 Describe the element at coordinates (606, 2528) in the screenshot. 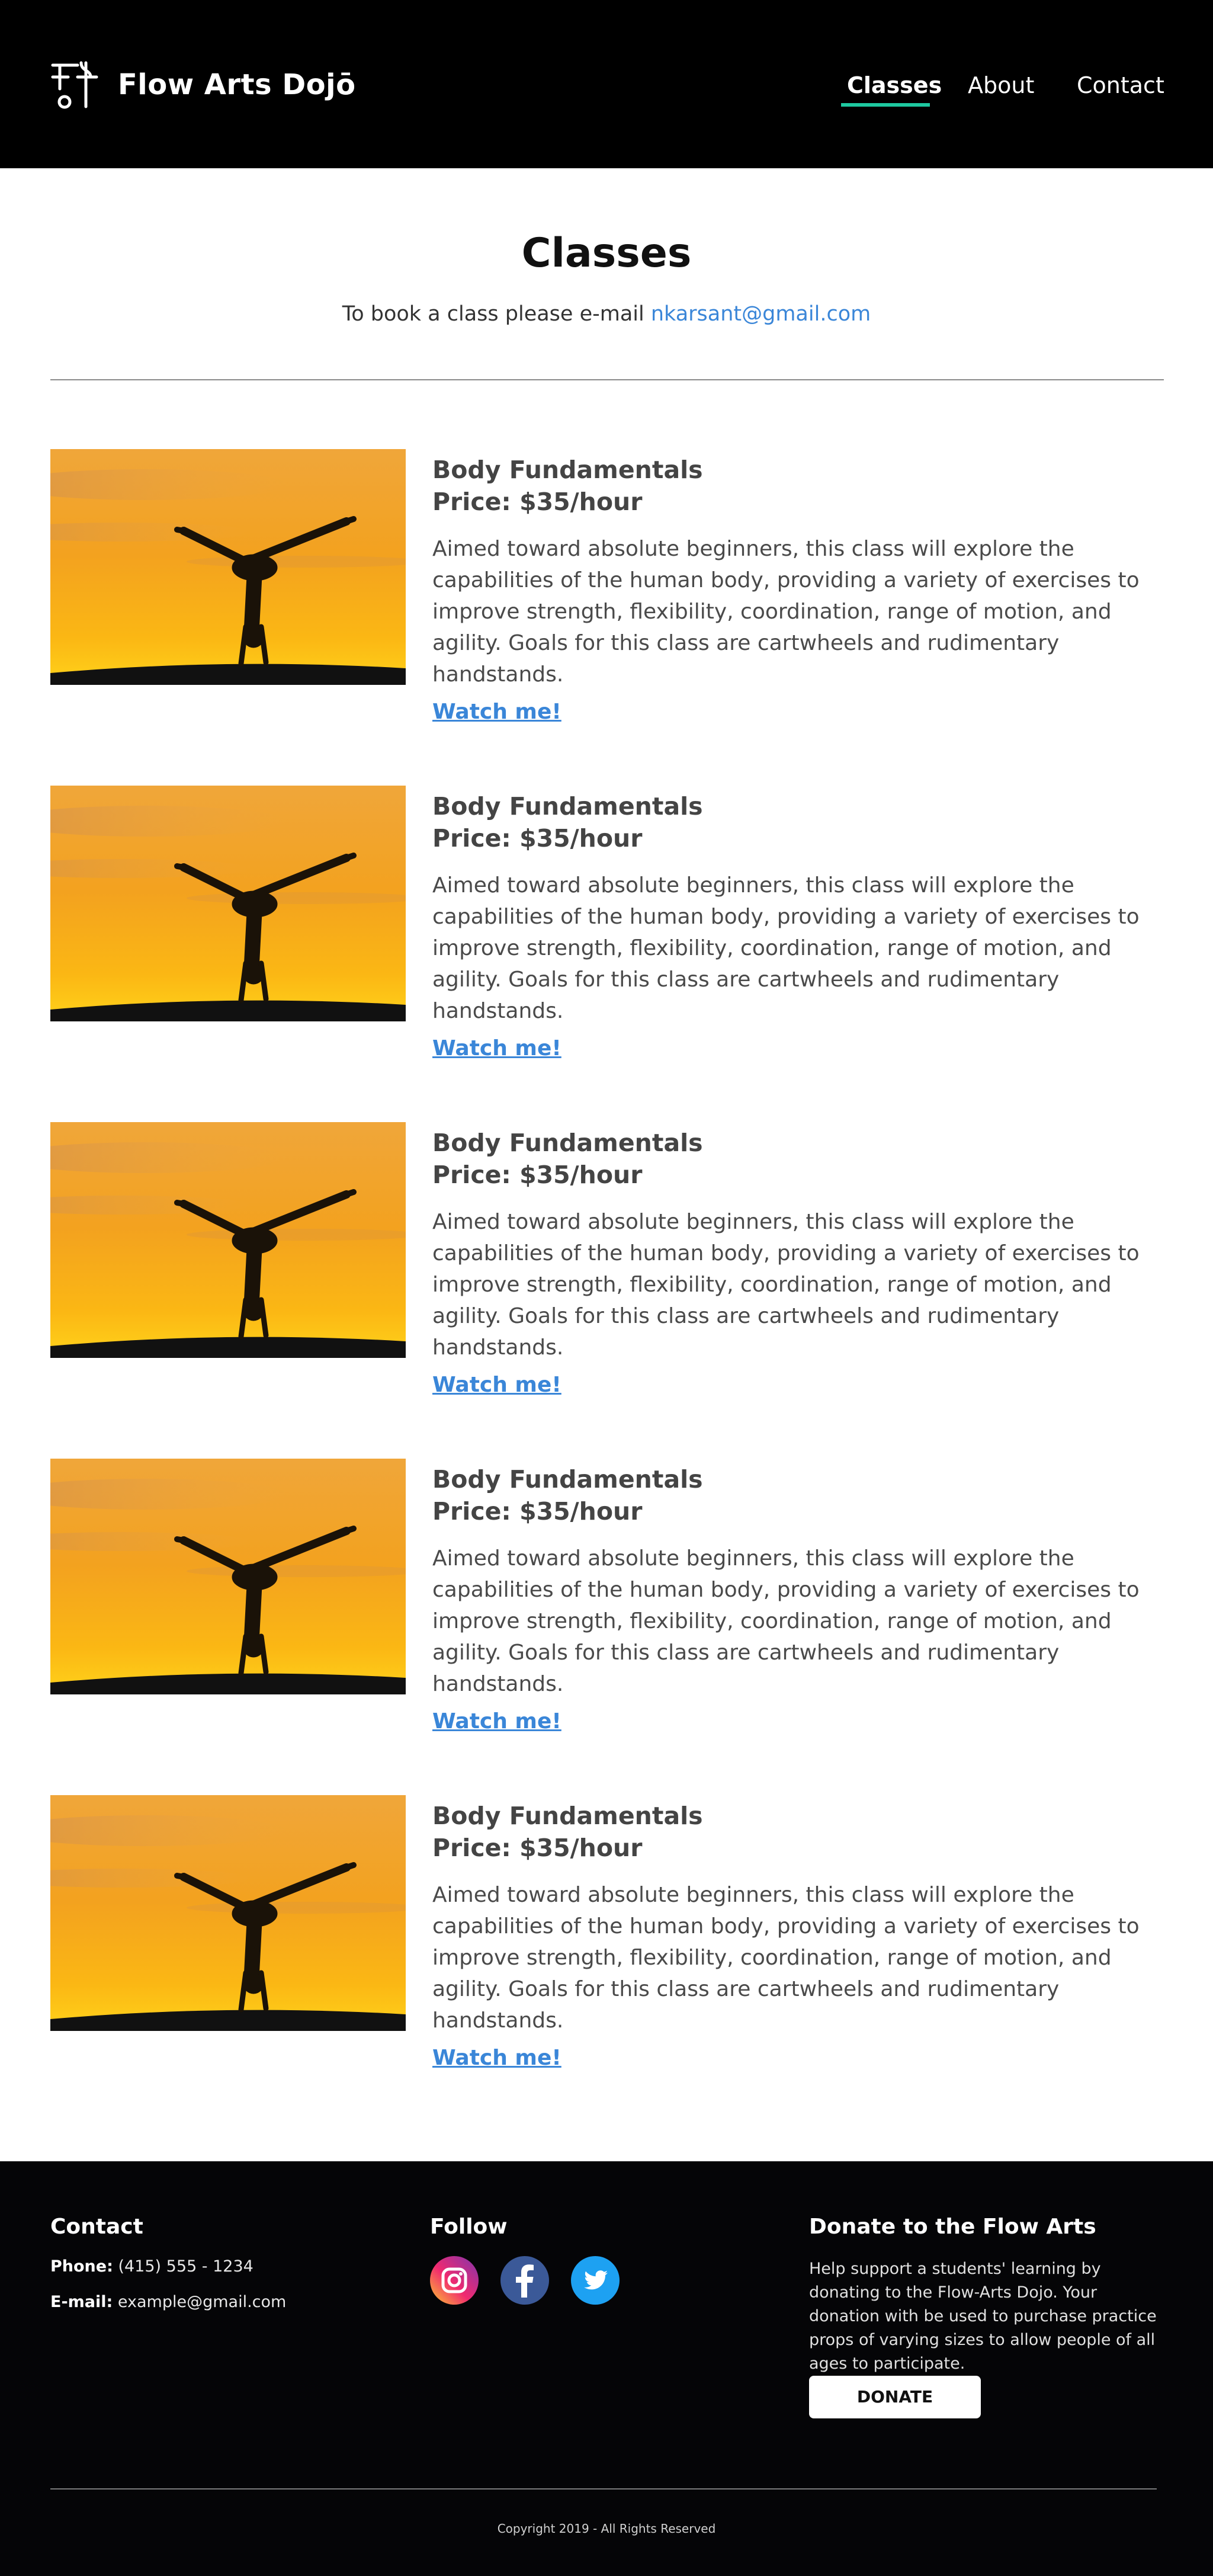

I see `copyright: Copyright 2019 - All Rights Reserved` at that location.